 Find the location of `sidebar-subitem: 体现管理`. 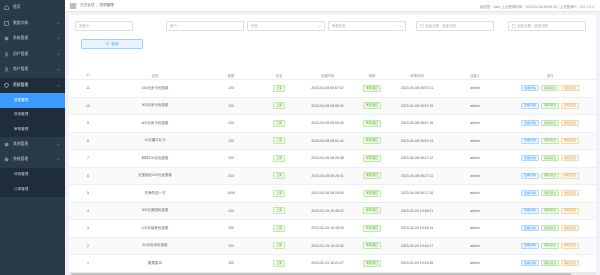

sidebar-subitem: 体现管理 is located at coordinates (32, 174).